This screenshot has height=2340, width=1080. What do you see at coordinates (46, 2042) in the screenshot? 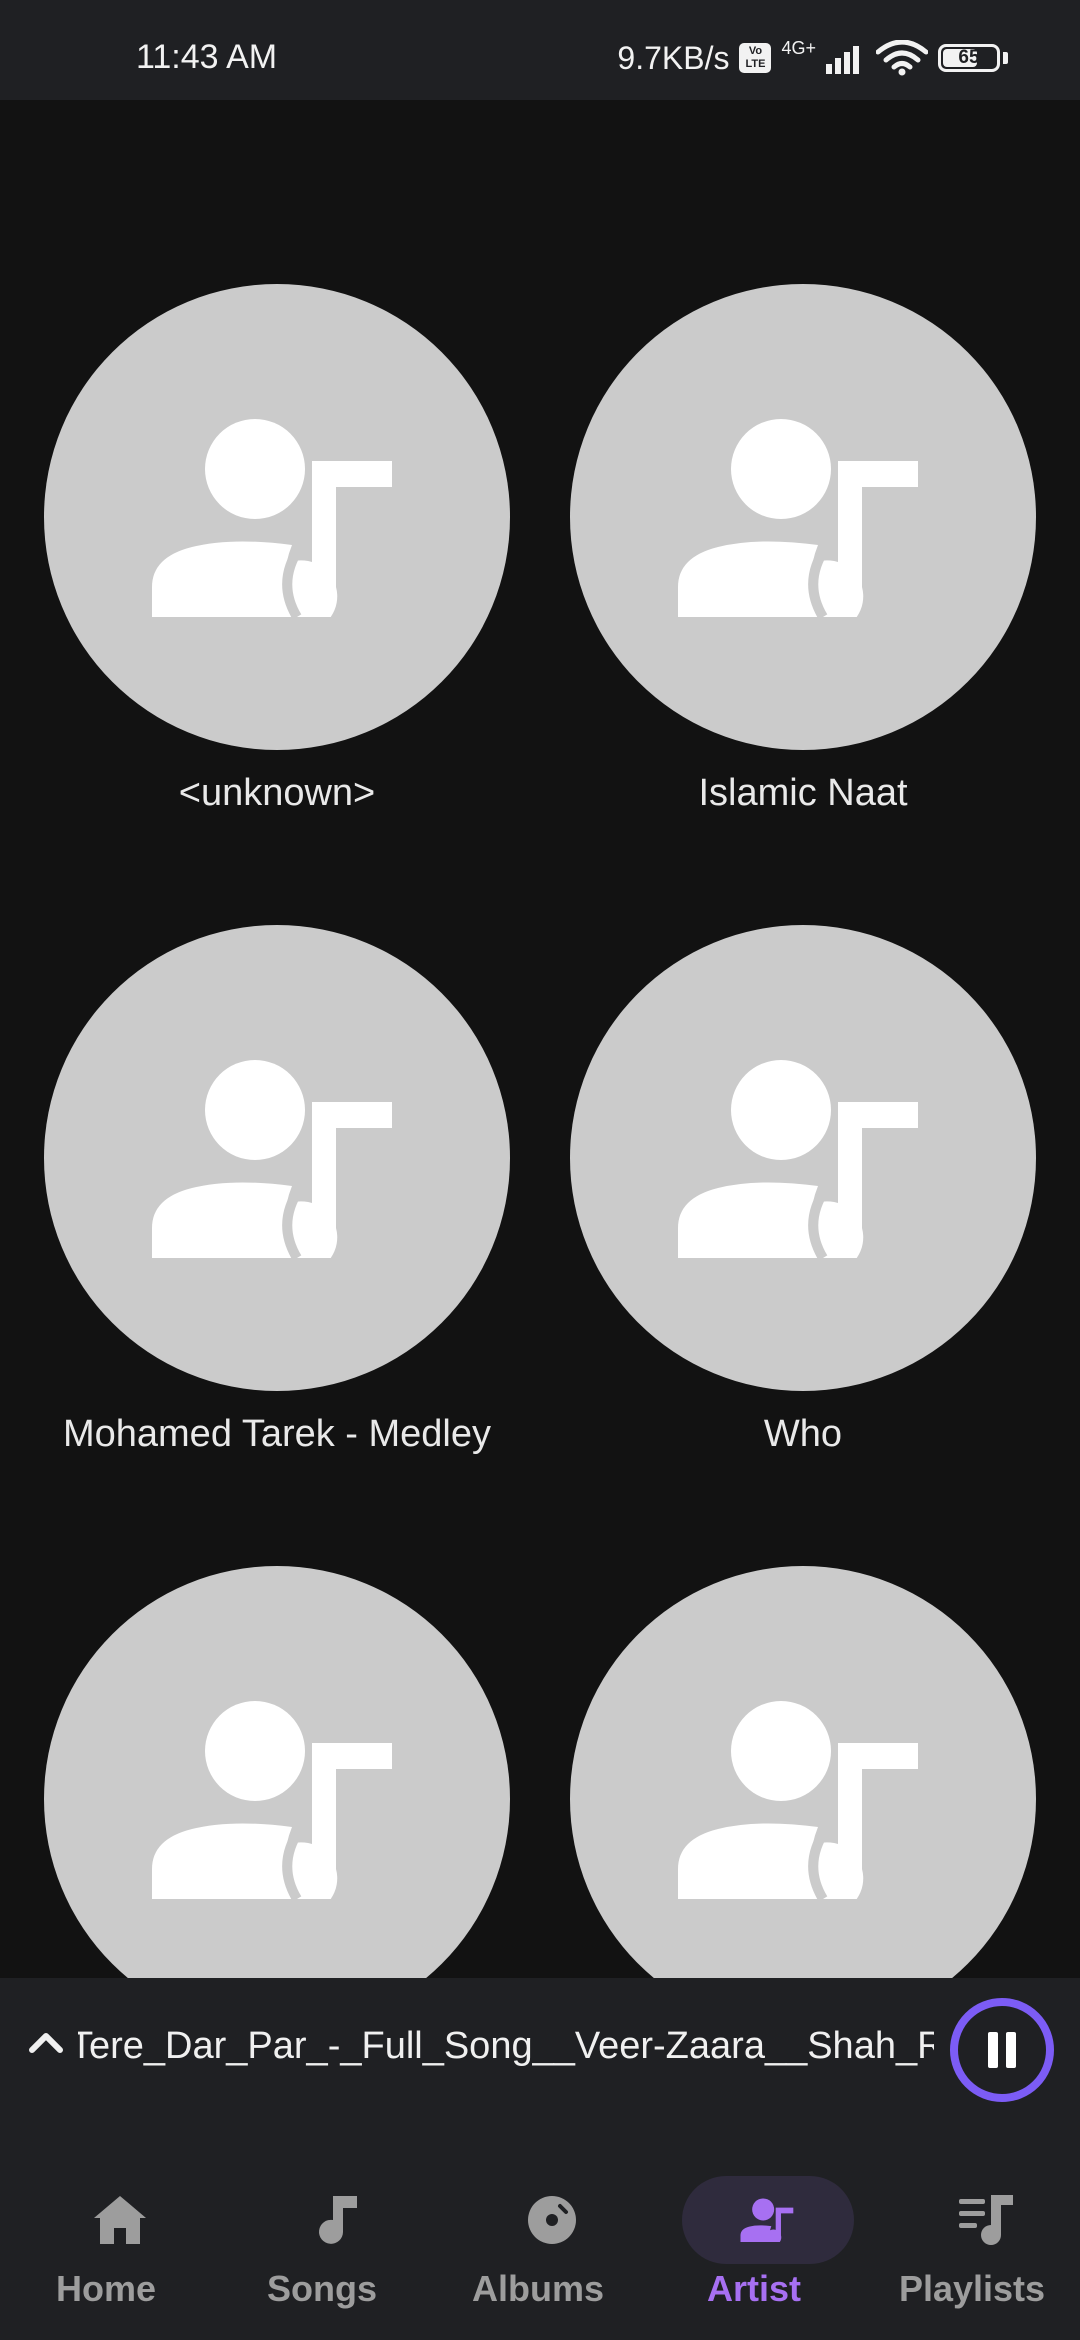
I see `chevron-up-icon` at bounding box center [46, 2042].